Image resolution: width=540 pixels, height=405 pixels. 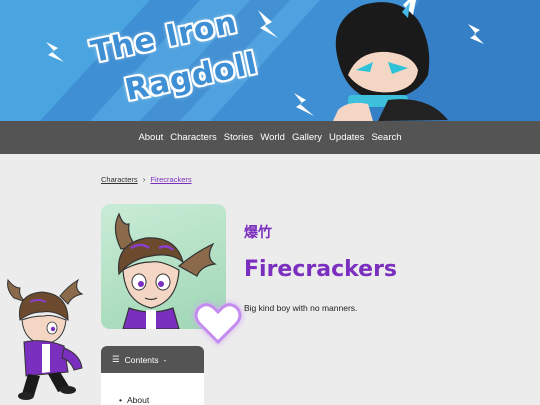 What do you see at coordinates (347, 137) in the screenshot?
I see `nav-updates: Updates` at bounding box center [347, 137].